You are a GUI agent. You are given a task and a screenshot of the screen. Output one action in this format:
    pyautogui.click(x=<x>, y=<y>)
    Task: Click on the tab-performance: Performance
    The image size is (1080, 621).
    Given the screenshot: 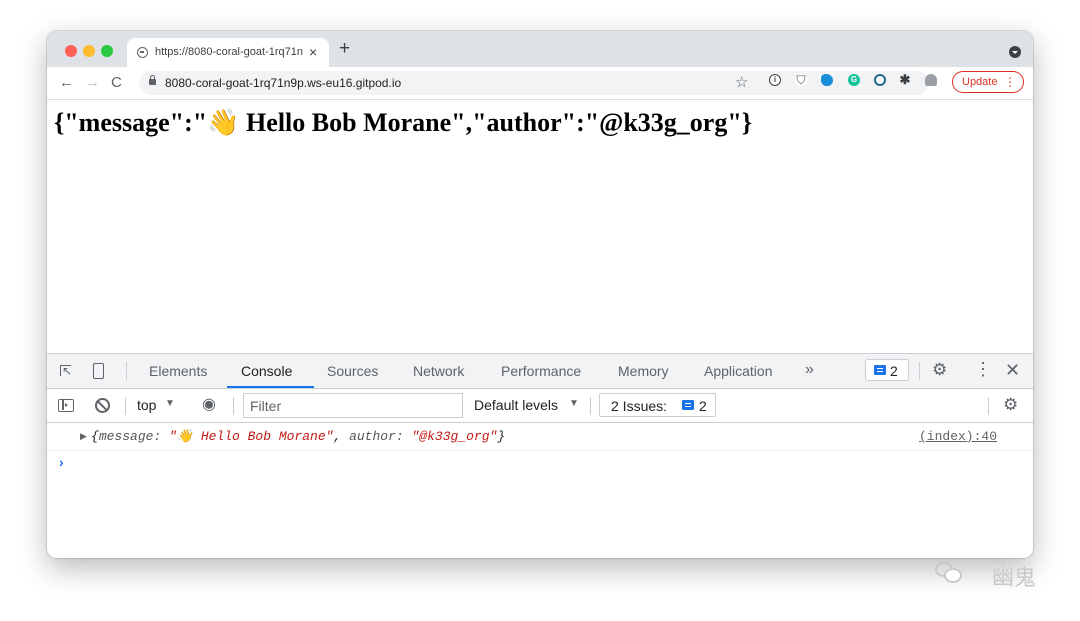 What is the action you would take?
    pyautogui.click(x=541, y=371)
    